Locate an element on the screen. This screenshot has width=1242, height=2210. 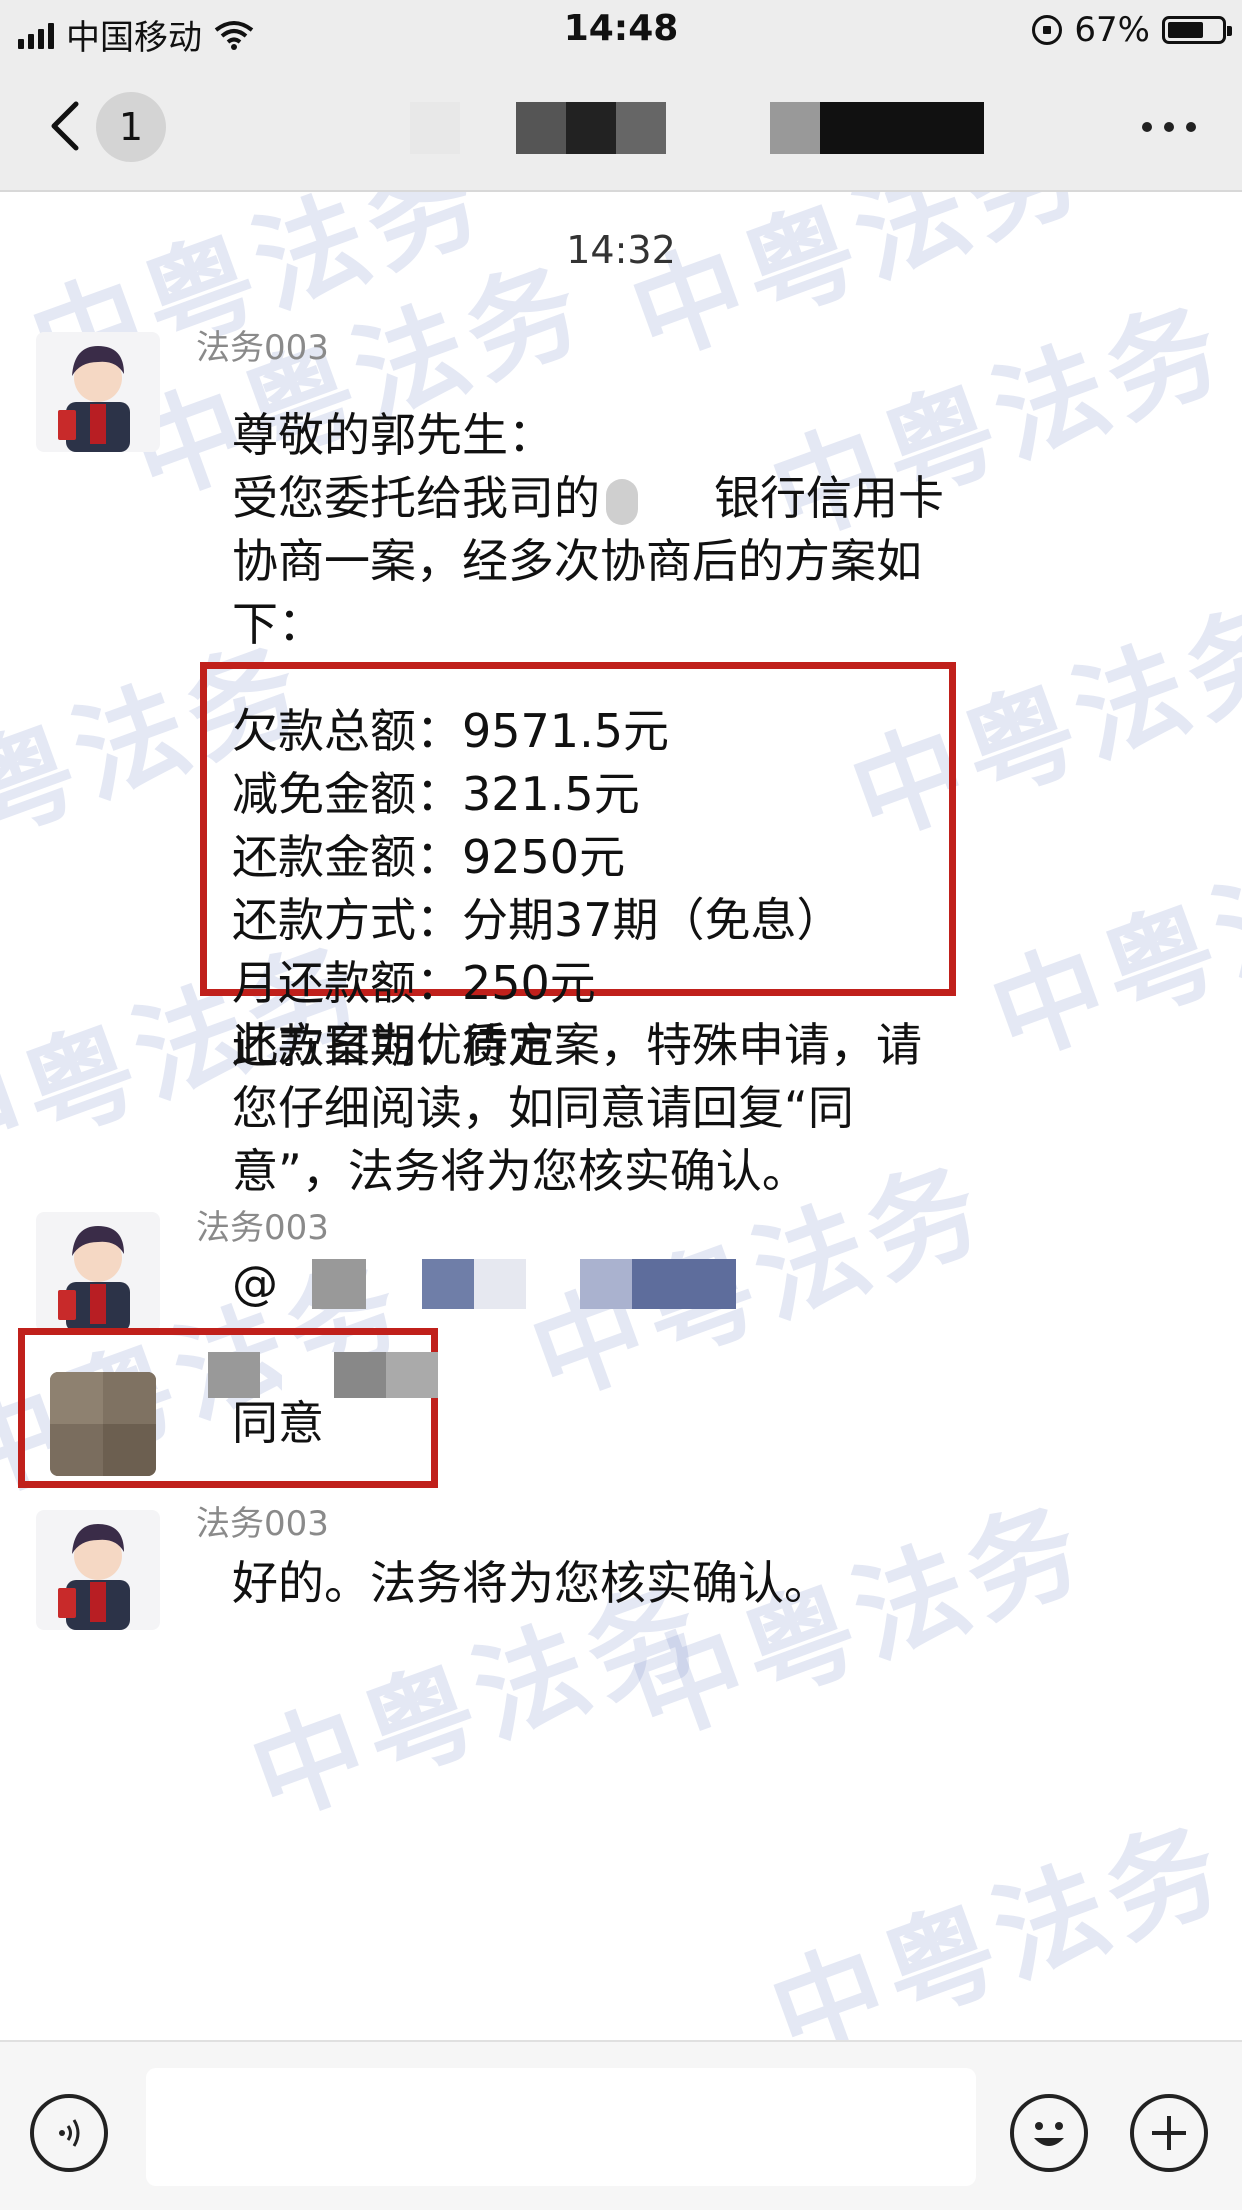
input-bar is located at coordinates (621, 2125).